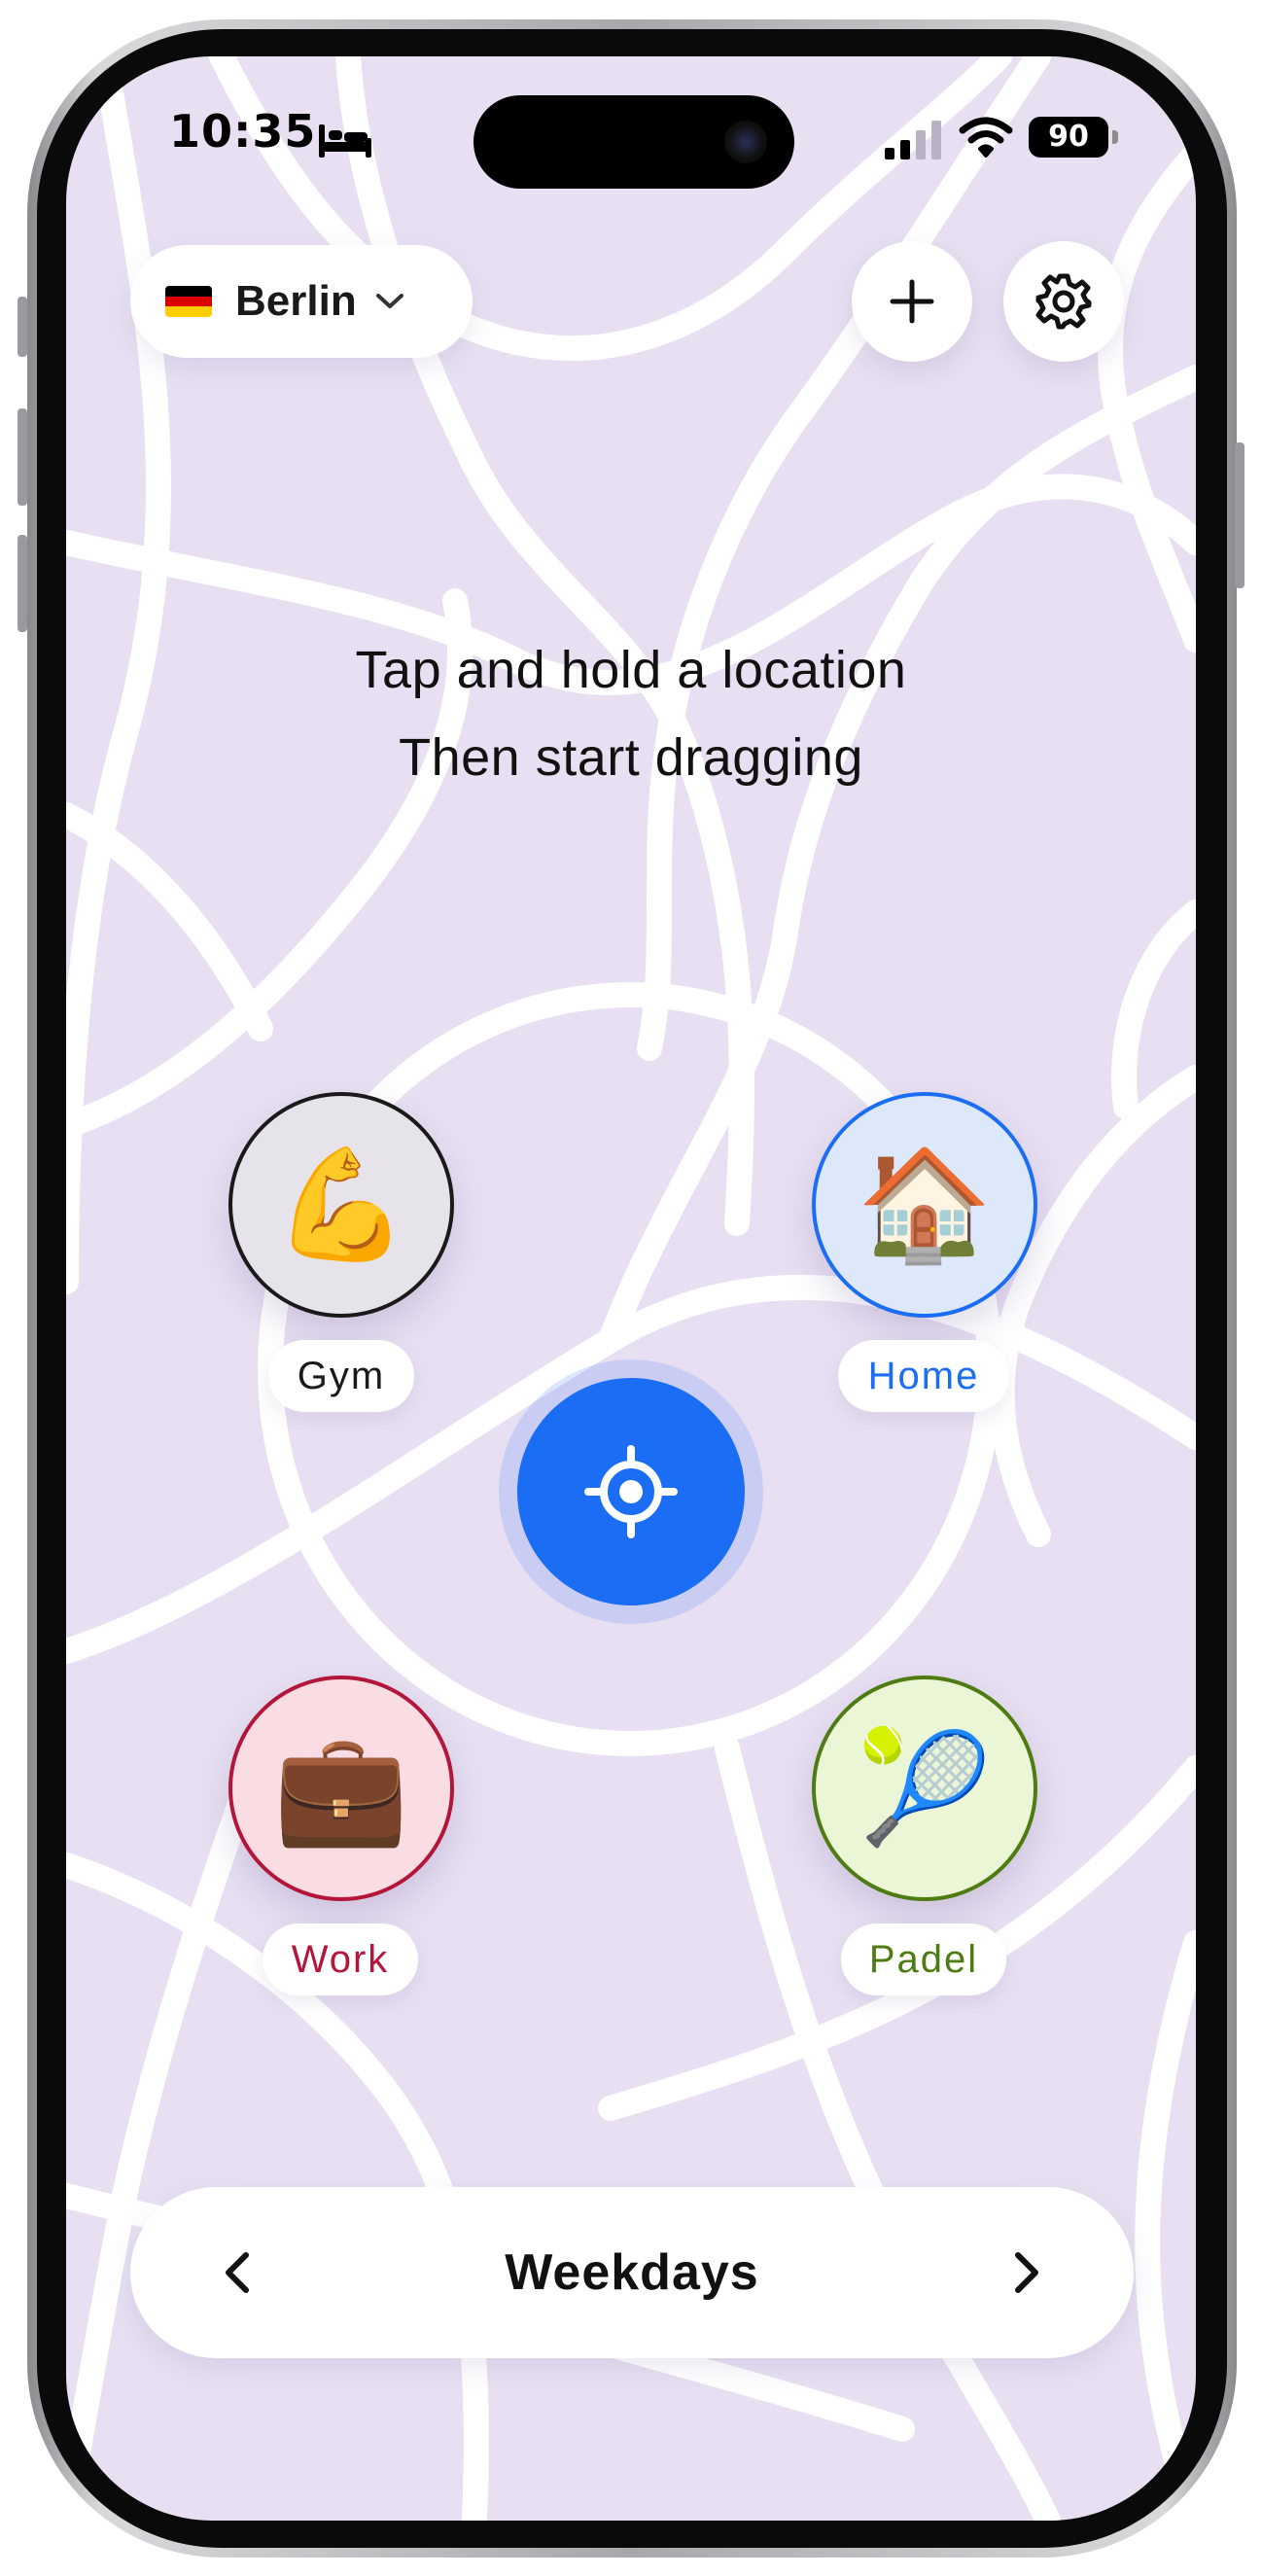 The image size is (1262, 2576). What do you see at coordinates (341, 1376) in the screenshot?
I see `location-gym-label: Gym` at bounding box center [341, 1376].